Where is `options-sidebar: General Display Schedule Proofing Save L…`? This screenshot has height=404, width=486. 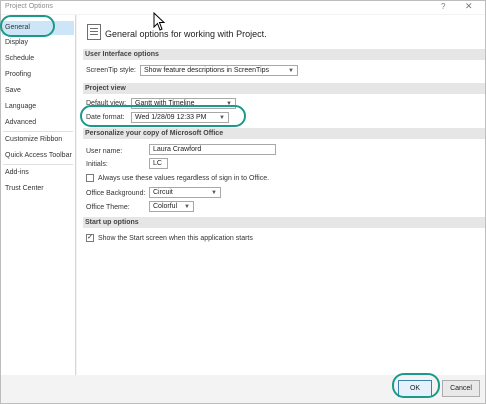 options-sidebar: General Display Schedule Proofing Save L… is located at coordinates (38, 195).